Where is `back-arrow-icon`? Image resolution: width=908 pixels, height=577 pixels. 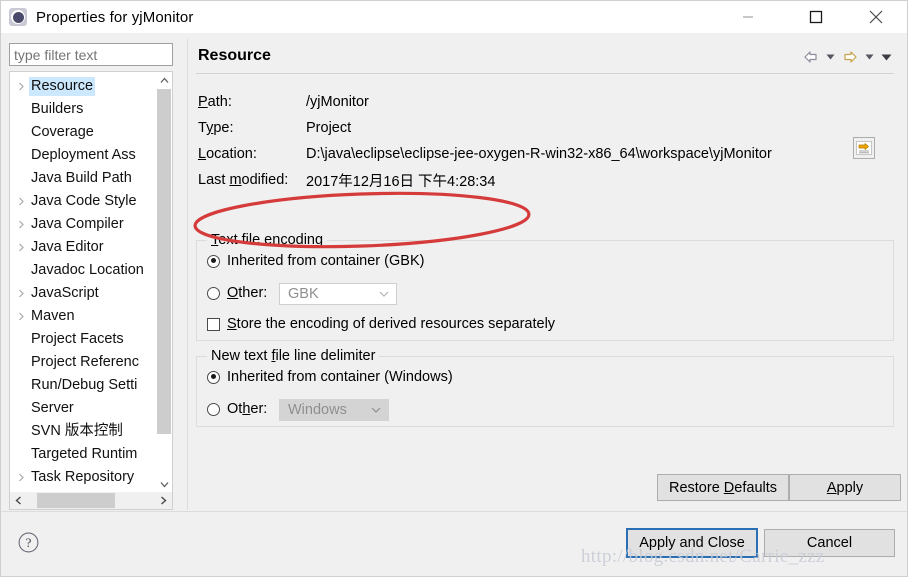 back-arrow-icon is located at coordinates (811, 57).